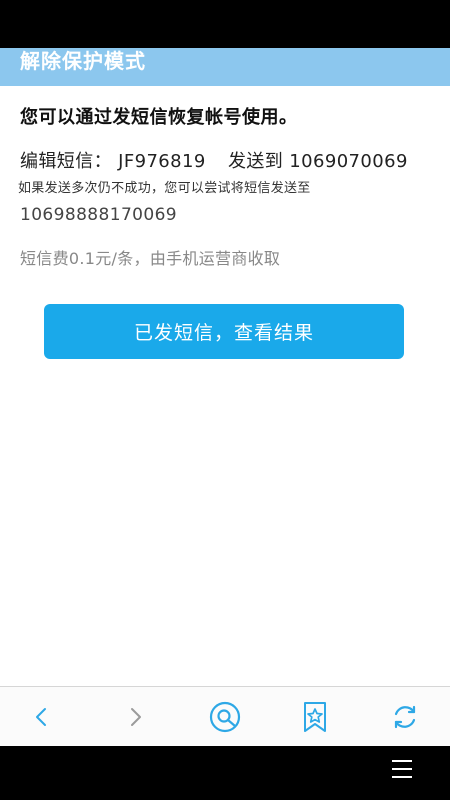 The height and width of the screenshot is (800, 450). I want to click on primary-number: 1069070069, so click(348, 161).